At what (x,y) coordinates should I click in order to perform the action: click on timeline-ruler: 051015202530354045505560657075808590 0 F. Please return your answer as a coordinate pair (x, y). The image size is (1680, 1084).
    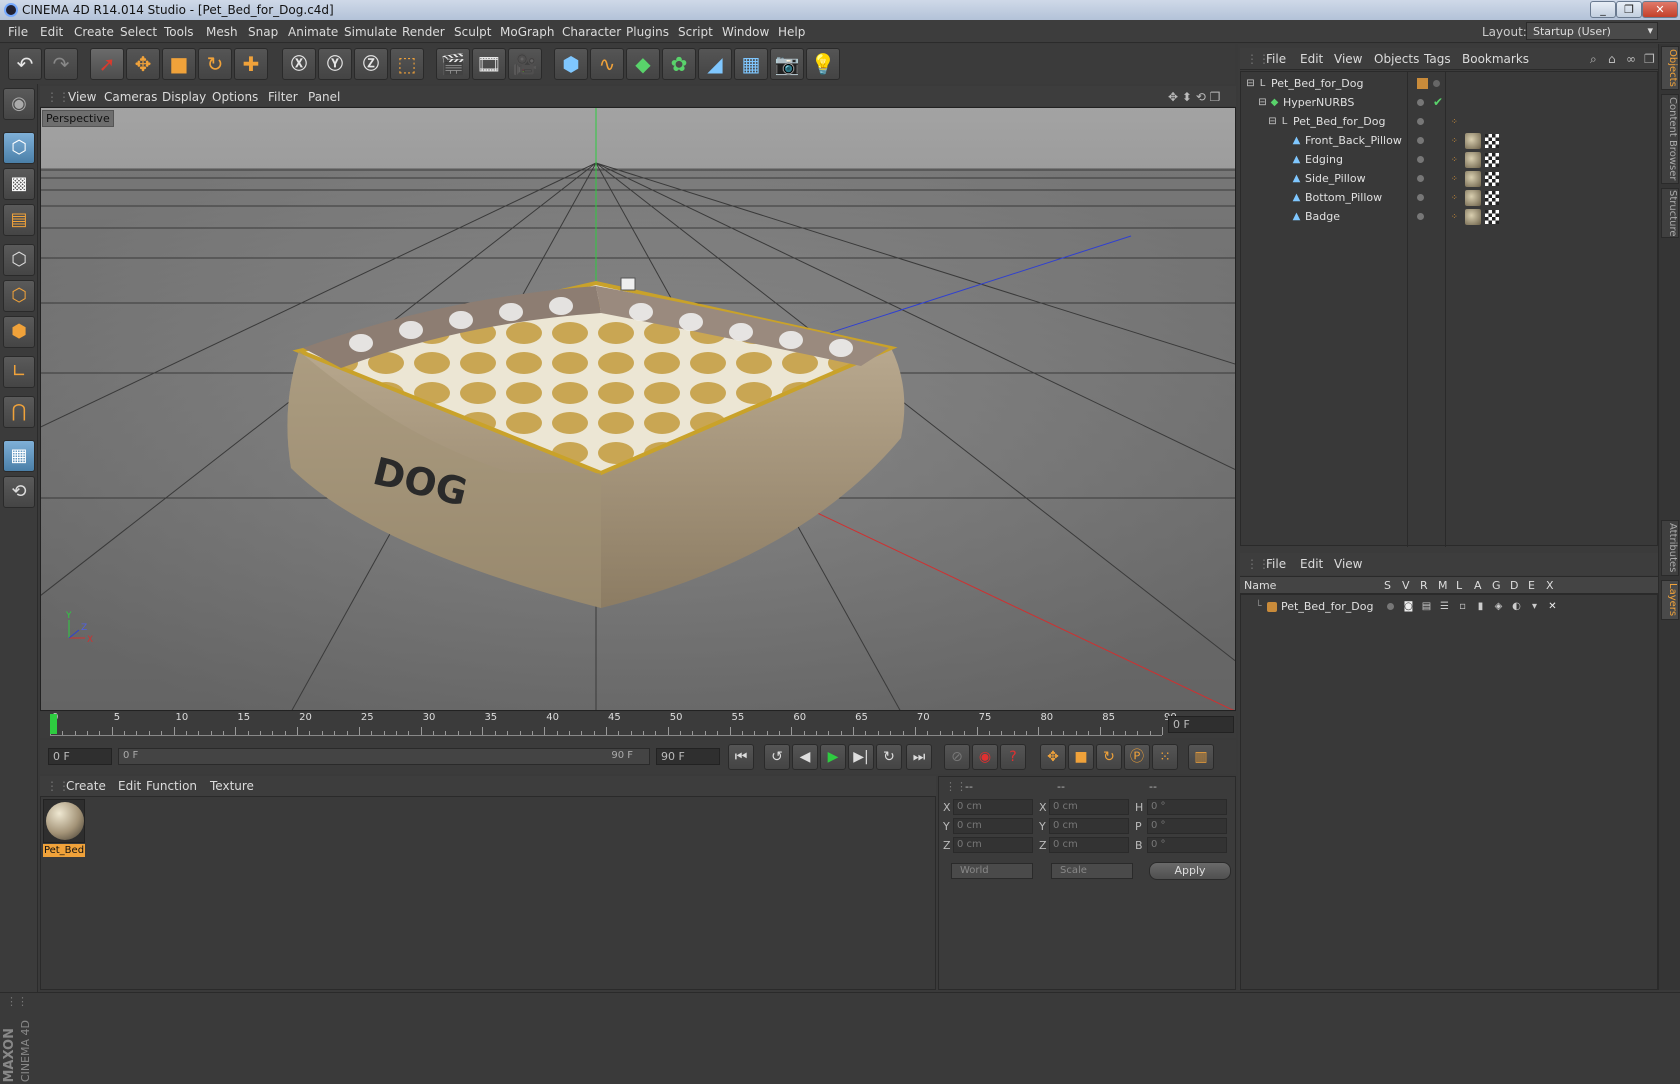
    Looking at the image, I should click on (638, 725).